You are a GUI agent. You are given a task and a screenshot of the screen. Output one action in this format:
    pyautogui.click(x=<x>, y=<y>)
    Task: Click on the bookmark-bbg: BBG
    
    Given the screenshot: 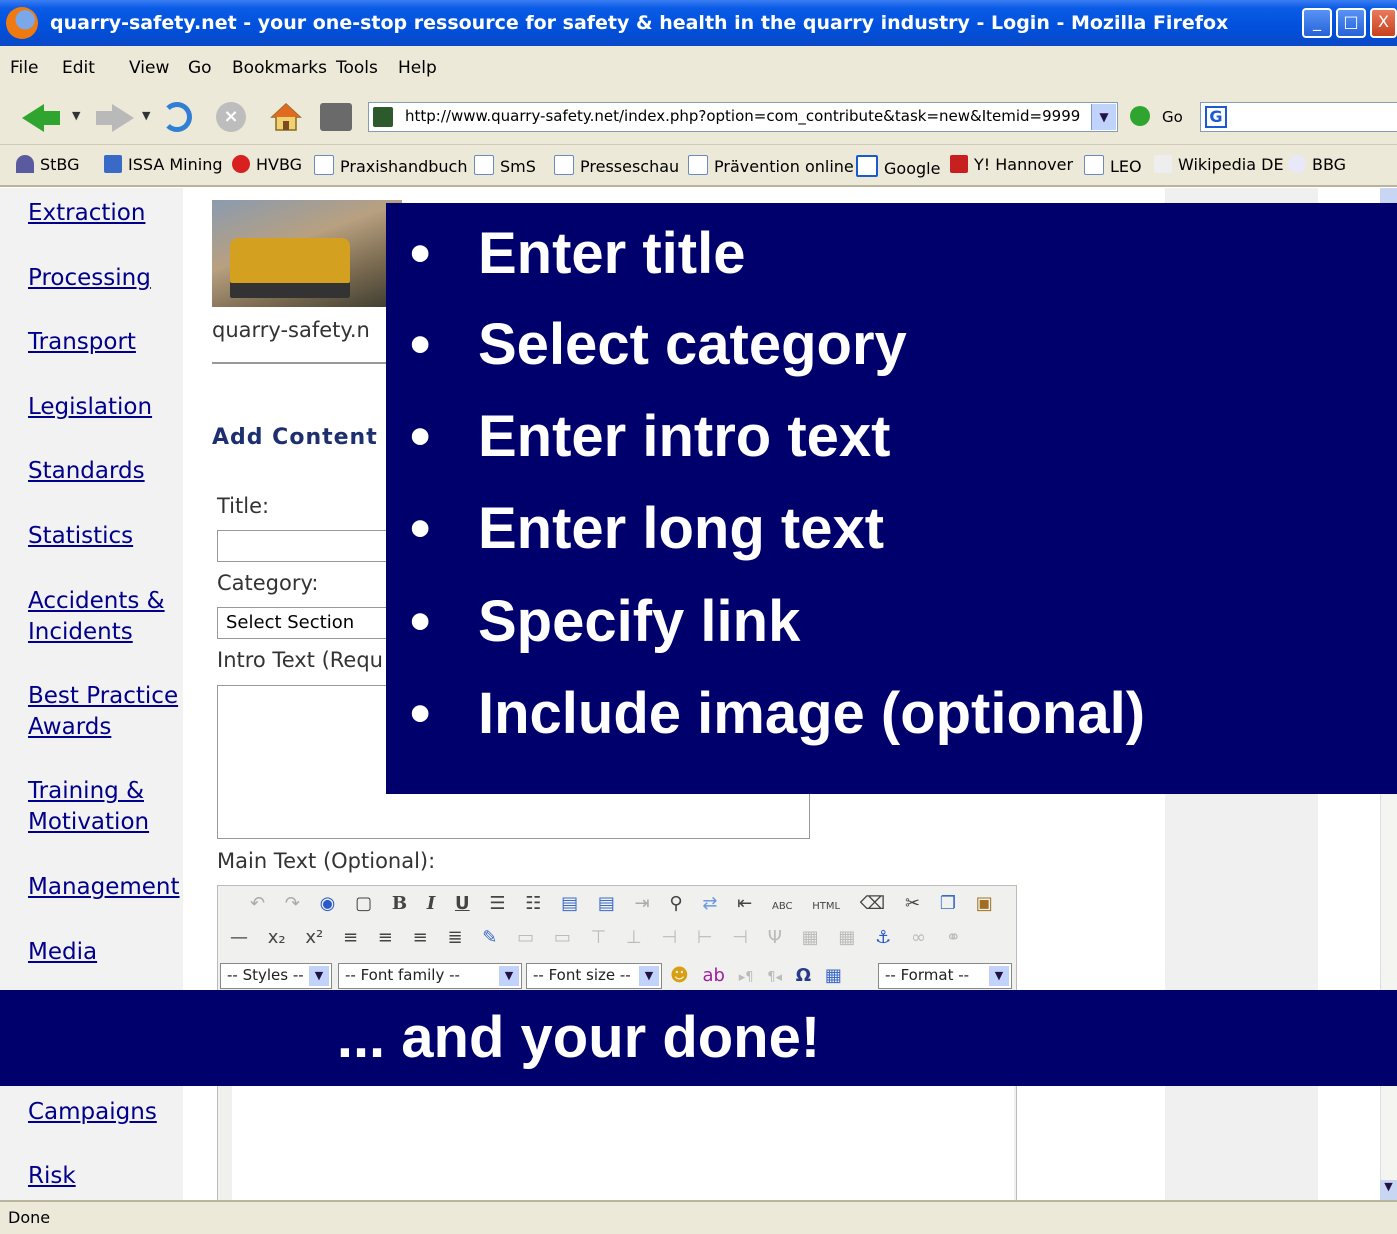 What is the action you would take?
    pyautogui.click(x=1317, y=164)
    